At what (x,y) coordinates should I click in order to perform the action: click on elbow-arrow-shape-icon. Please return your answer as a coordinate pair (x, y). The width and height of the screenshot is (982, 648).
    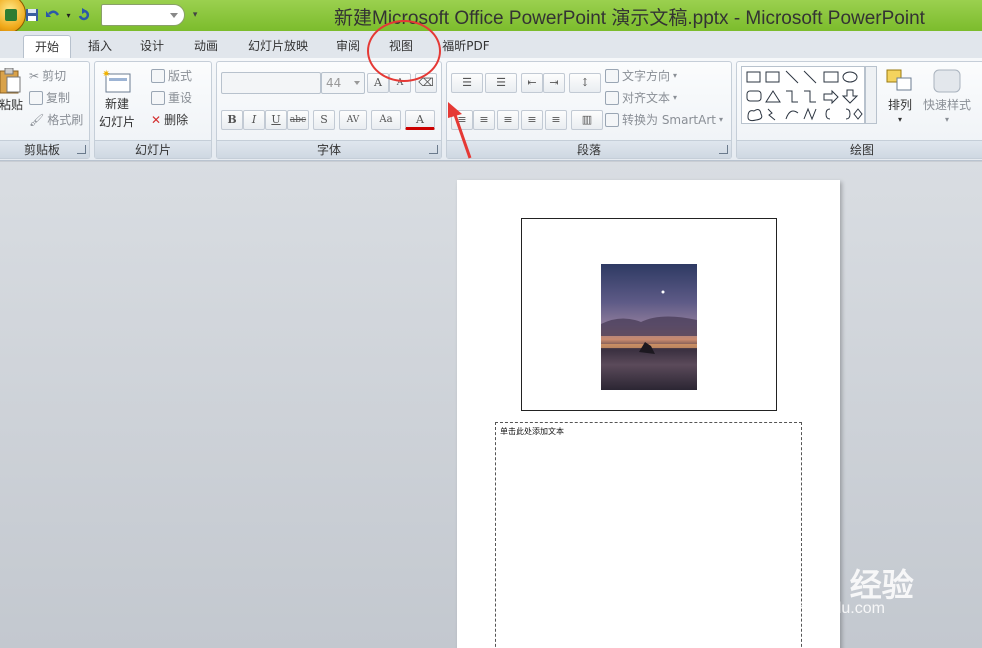
    Looking at the image, I should click on (810, 96).